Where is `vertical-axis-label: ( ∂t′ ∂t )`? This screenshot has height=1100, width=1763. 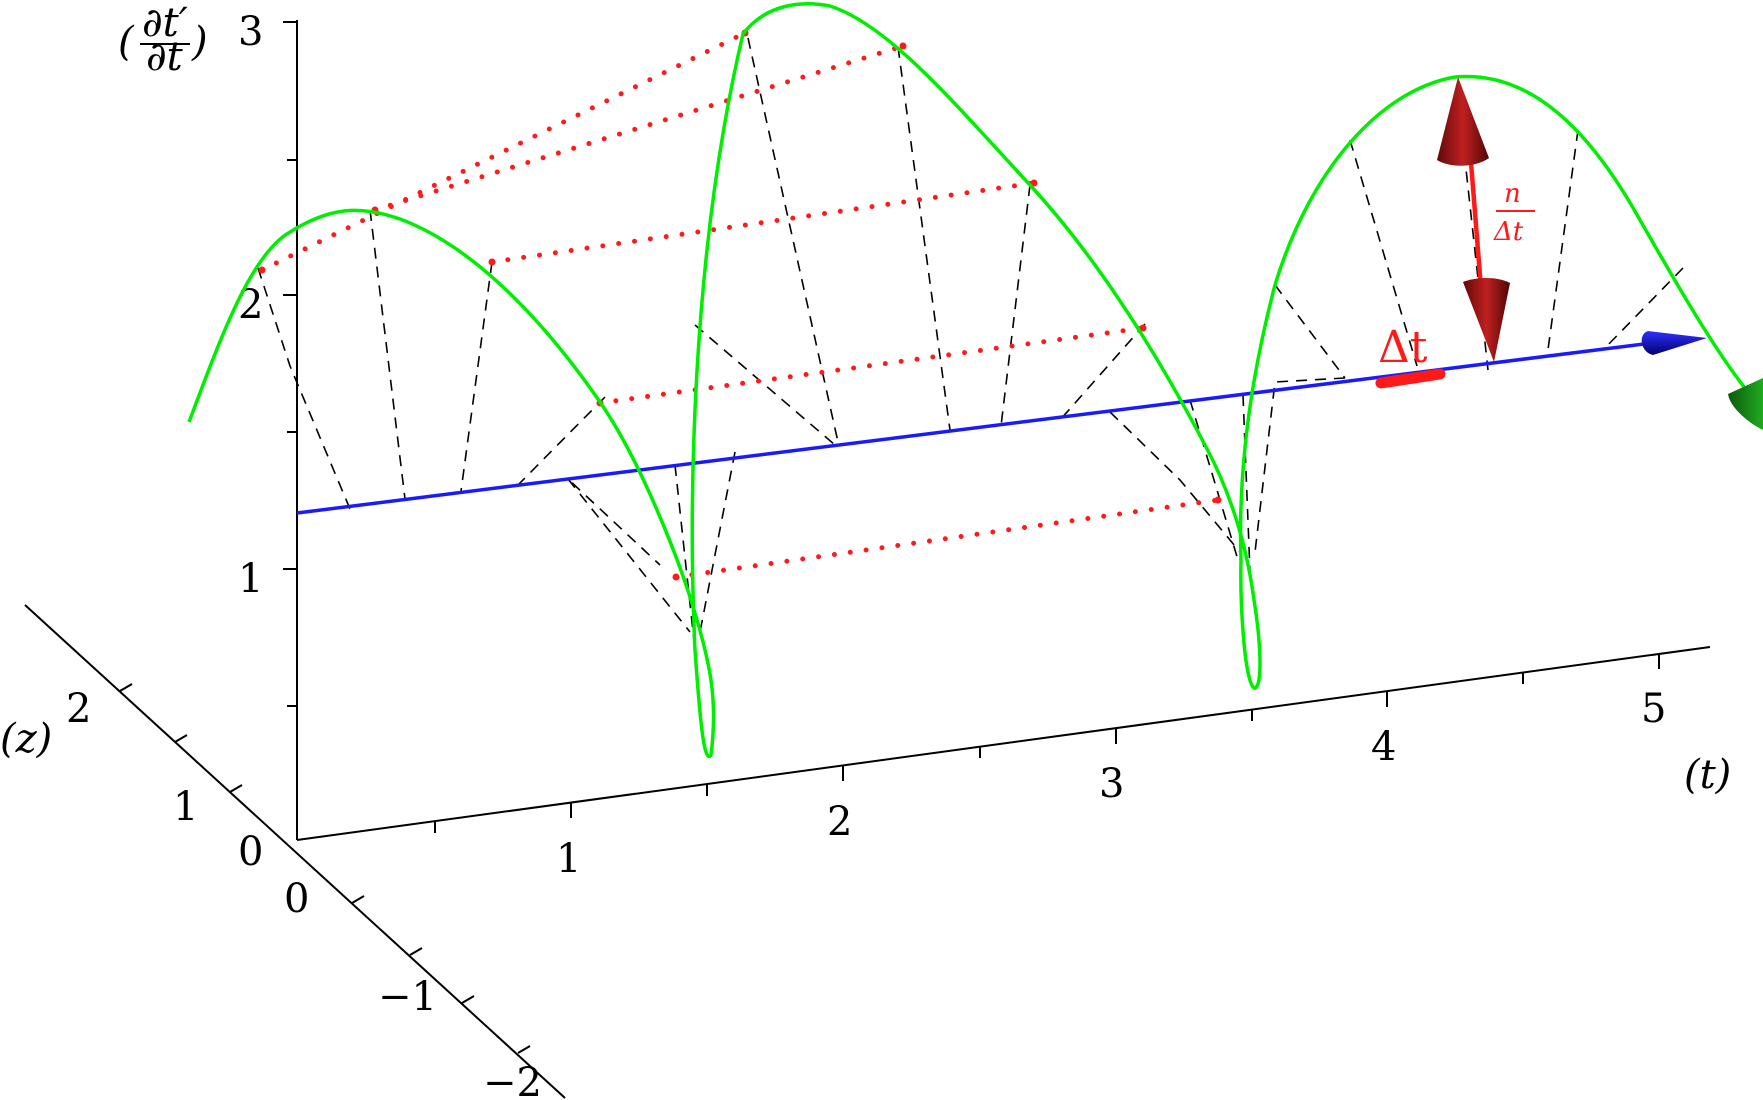
vertical-axis-label: ( ∂t′ ∂t ) is located at coordinates (163, 40).